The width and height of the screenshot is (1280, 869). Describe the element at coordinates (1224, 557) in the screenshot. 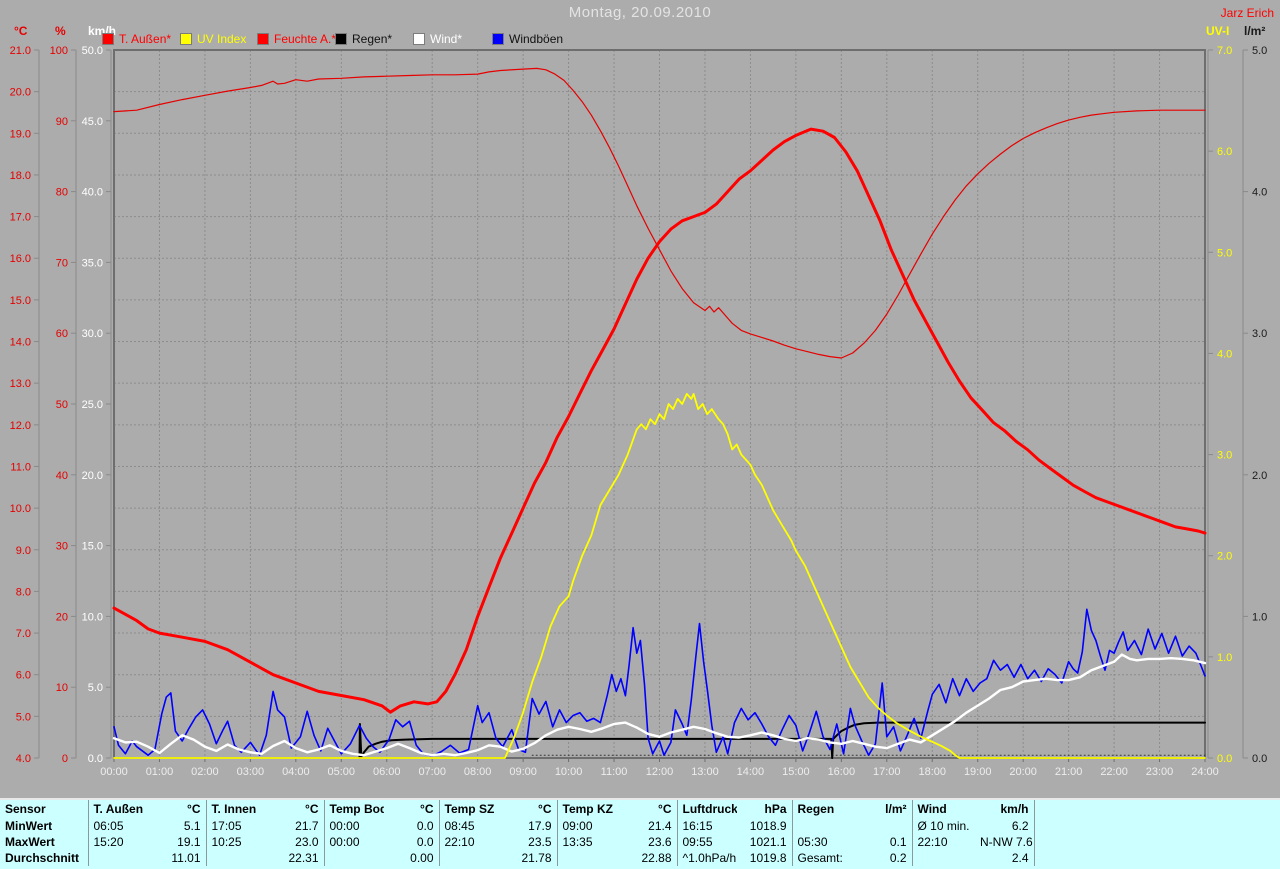

I see `axis-tick-label: 2.0` at that location.